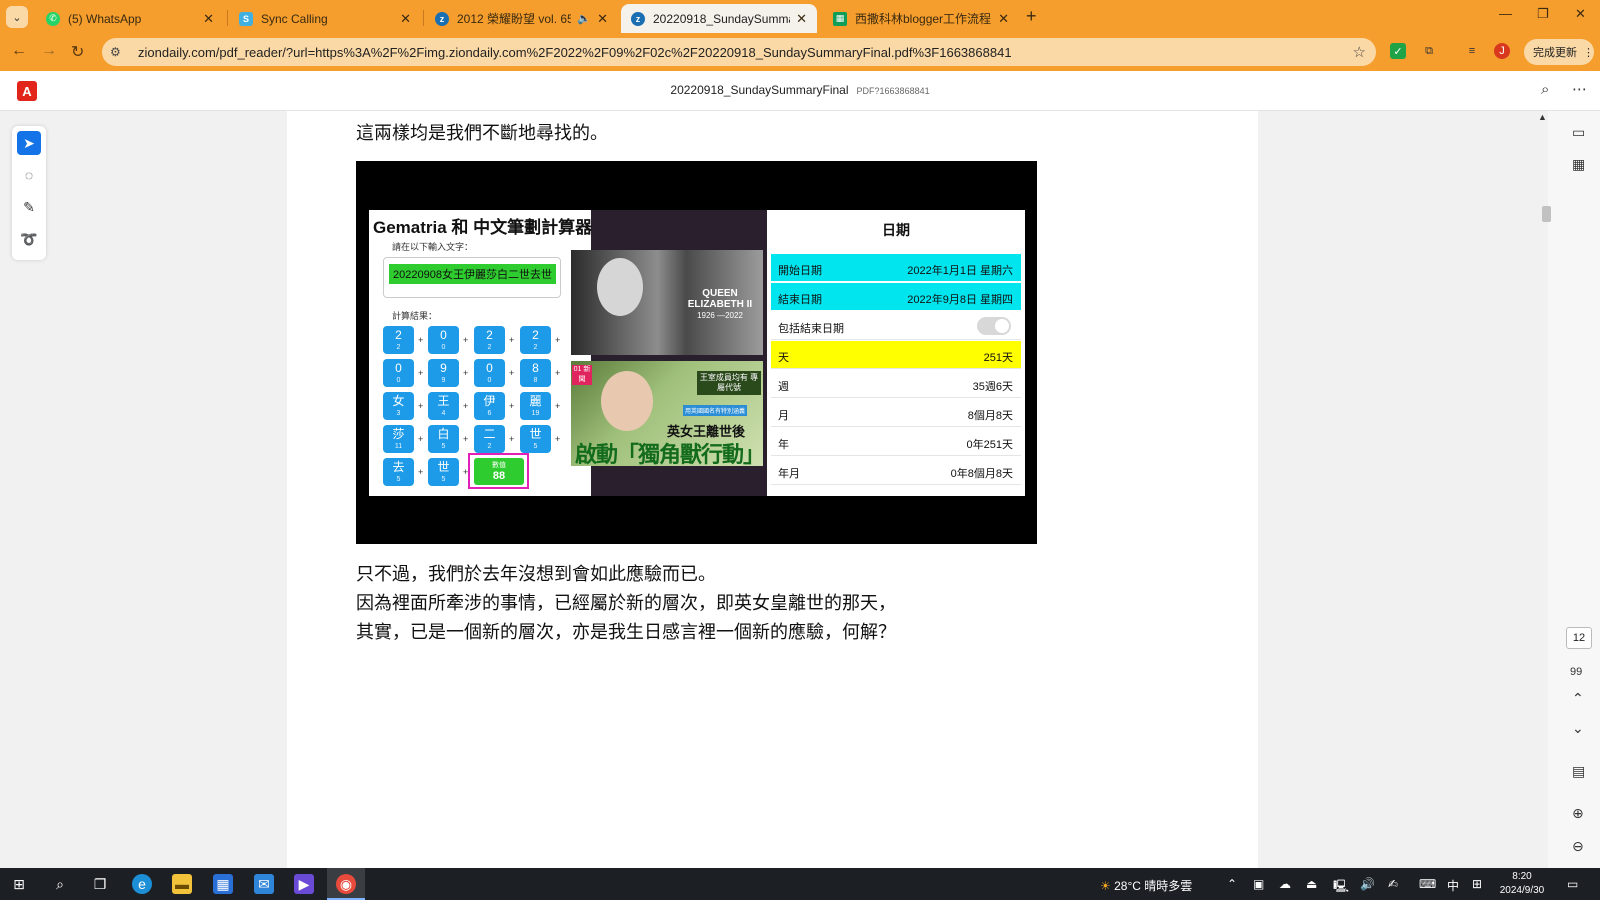 This screenshot has width=1600, height=900. Describe the element at coordinates (118, 52) in the screenshot. I see `site-info-icon: ⚙` at that location.